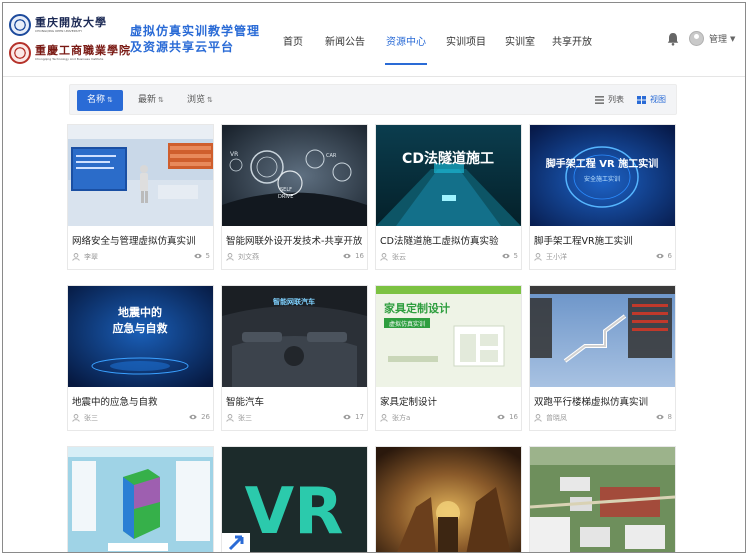  Describe the element at coordinates (296, 418) in the screenshot. I see `card-meta: 张三 17` at that location.